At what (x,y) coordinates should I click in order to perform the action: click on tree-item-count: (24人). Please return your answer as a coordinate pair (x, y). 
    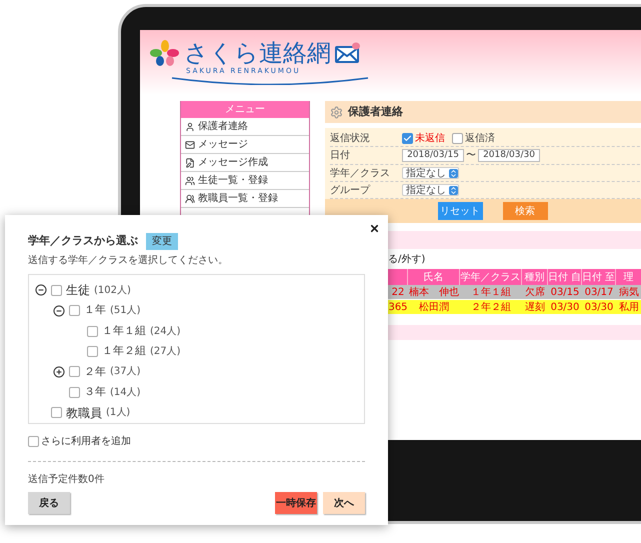
    Looking at the image, I should click on (165, 331).